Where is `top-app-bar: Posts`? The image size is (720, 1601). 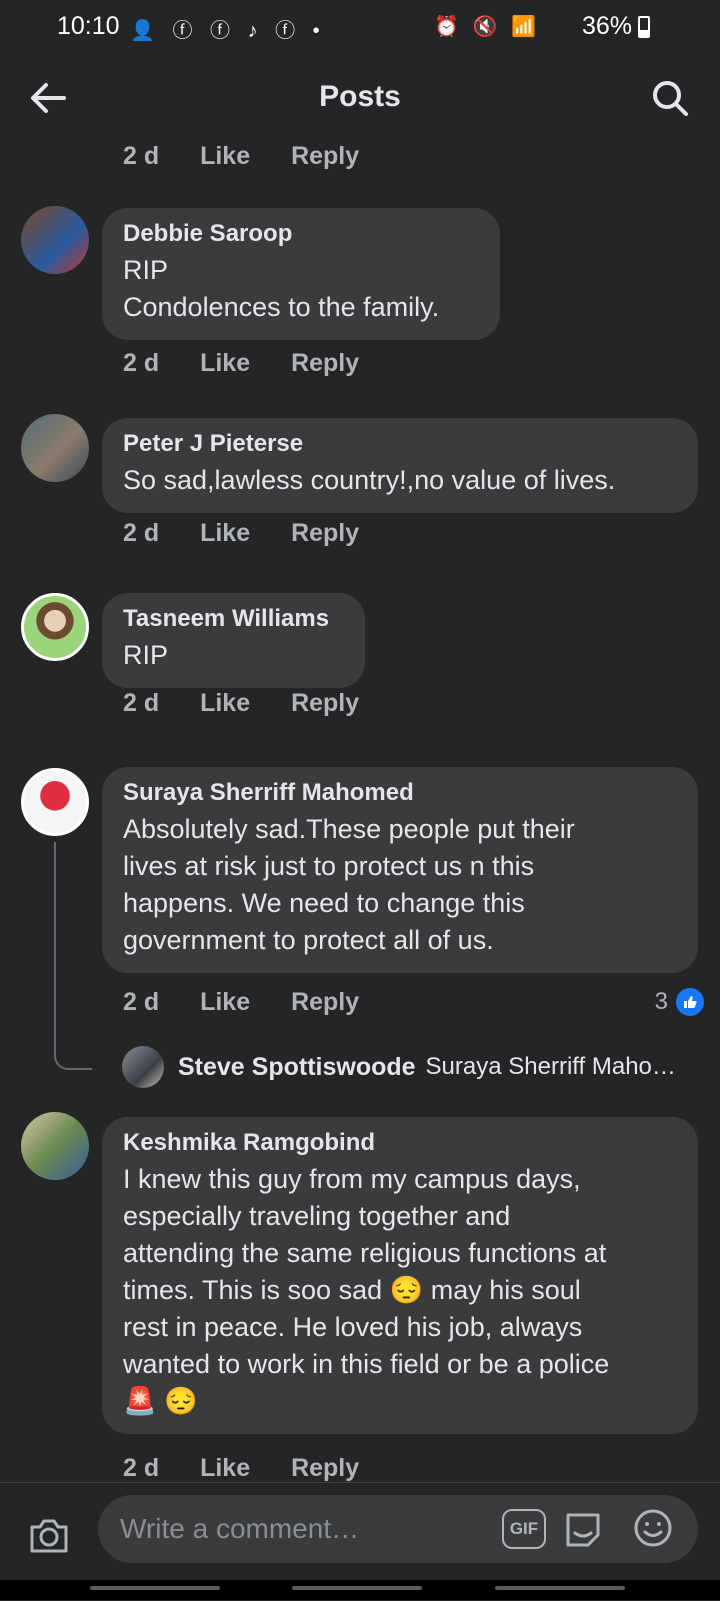 top-app-bar: Posts is located at coordinates (360, 98).